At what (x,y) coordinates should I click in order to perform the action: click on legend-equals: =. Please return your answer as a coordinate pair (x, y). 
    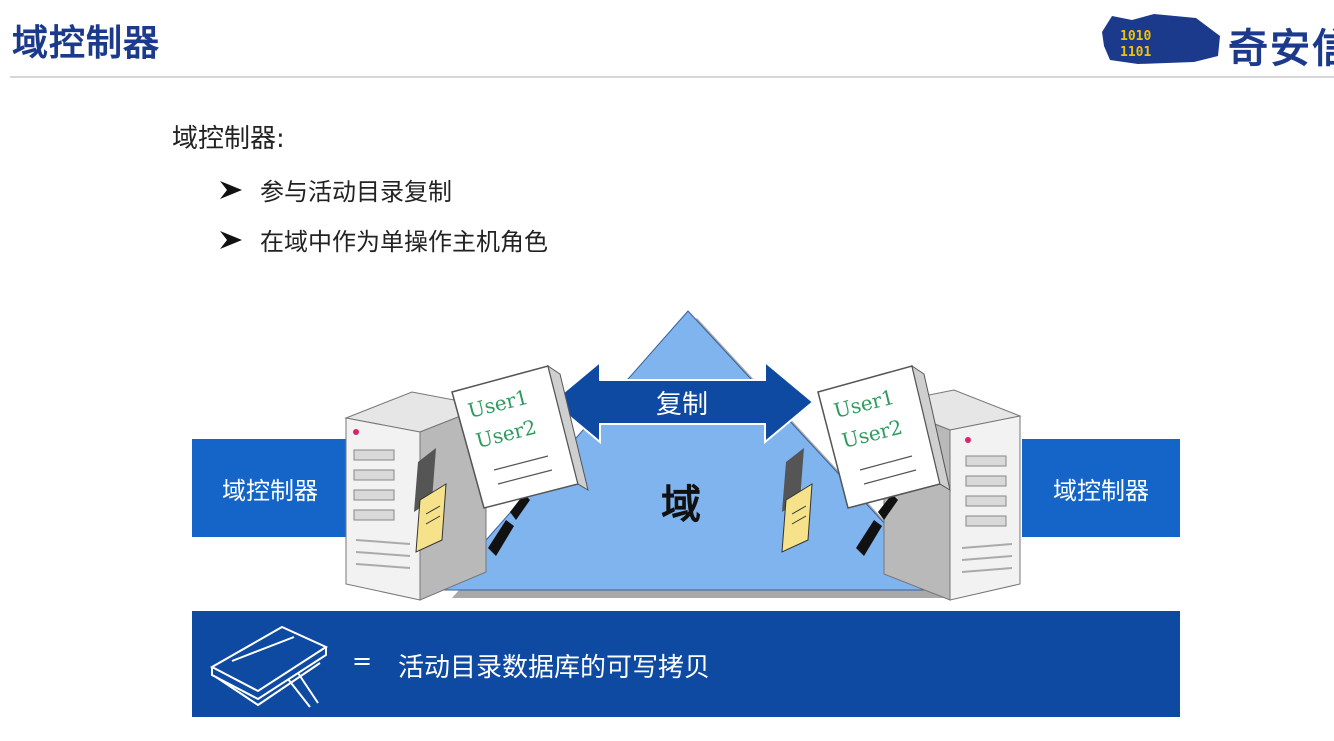
    Looking at the image, I should click on (362, 661).